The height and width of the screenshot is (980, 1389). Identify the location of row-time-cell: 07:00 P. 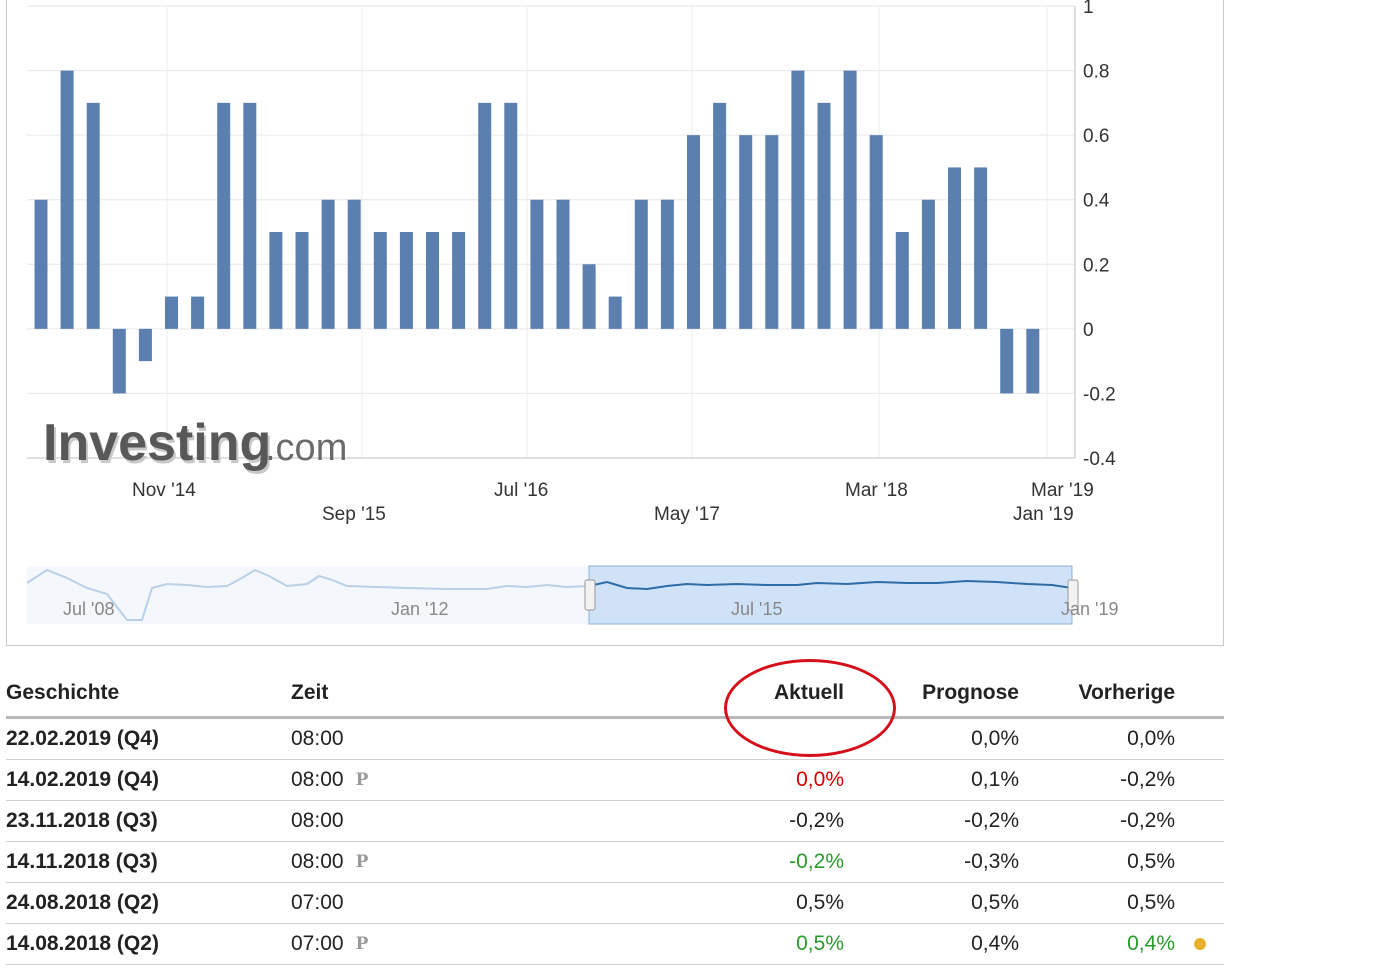
(441, 944).